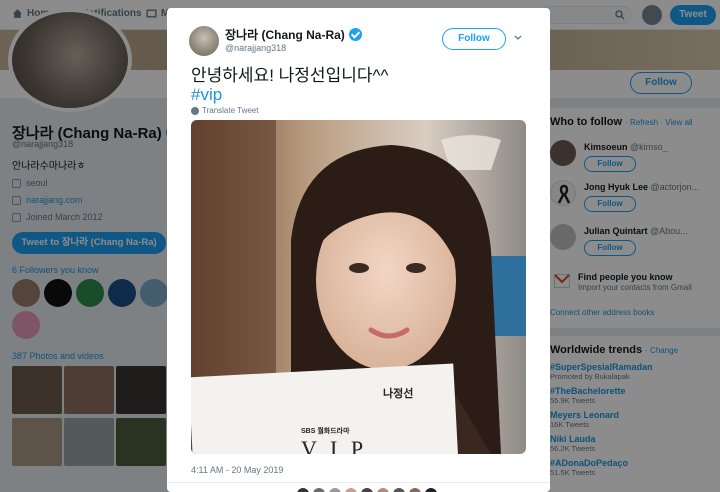 The height and width of the screenshot is (492, 720). Describe the element at coordinates (518, 38) in the screenshot. I see `chevron-down-icon` at that location.